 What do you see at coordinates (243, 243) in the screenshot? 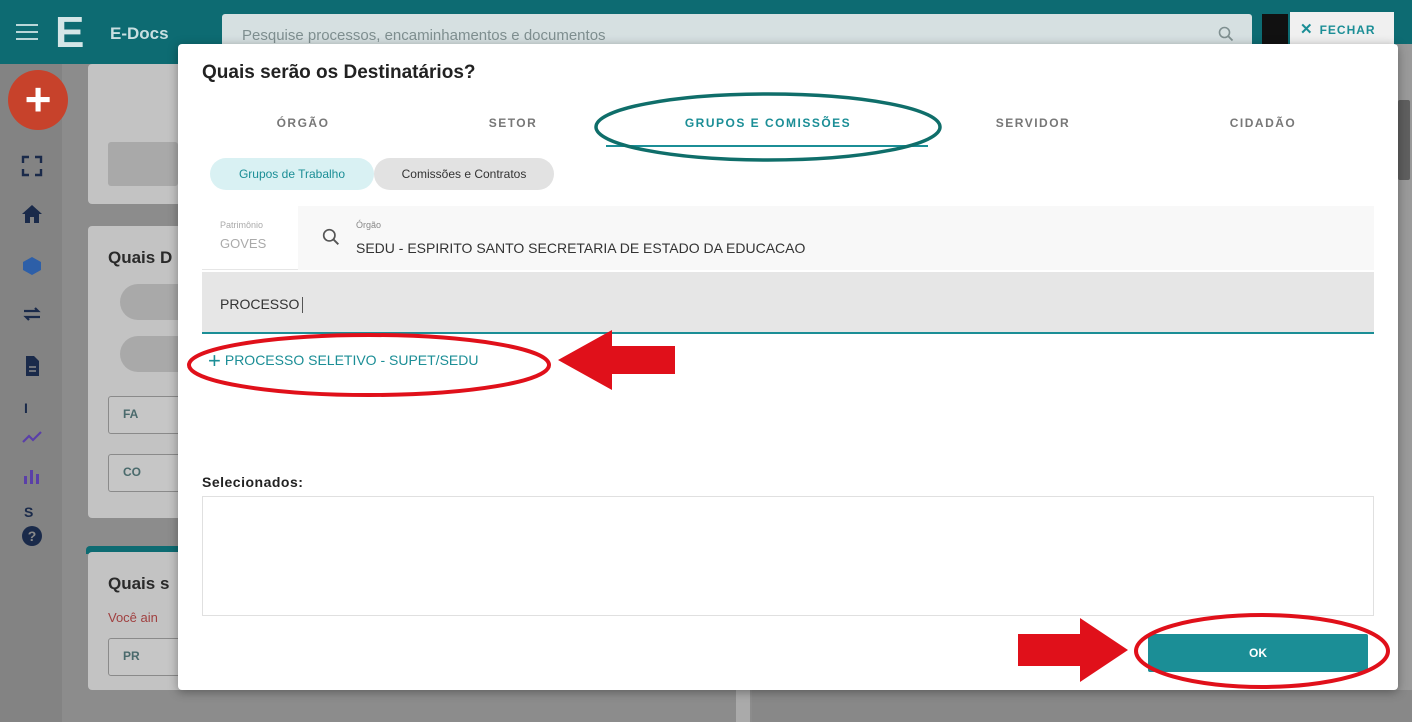
I see `patrimonio-value: GOVES` at bounding box center [243, 243].